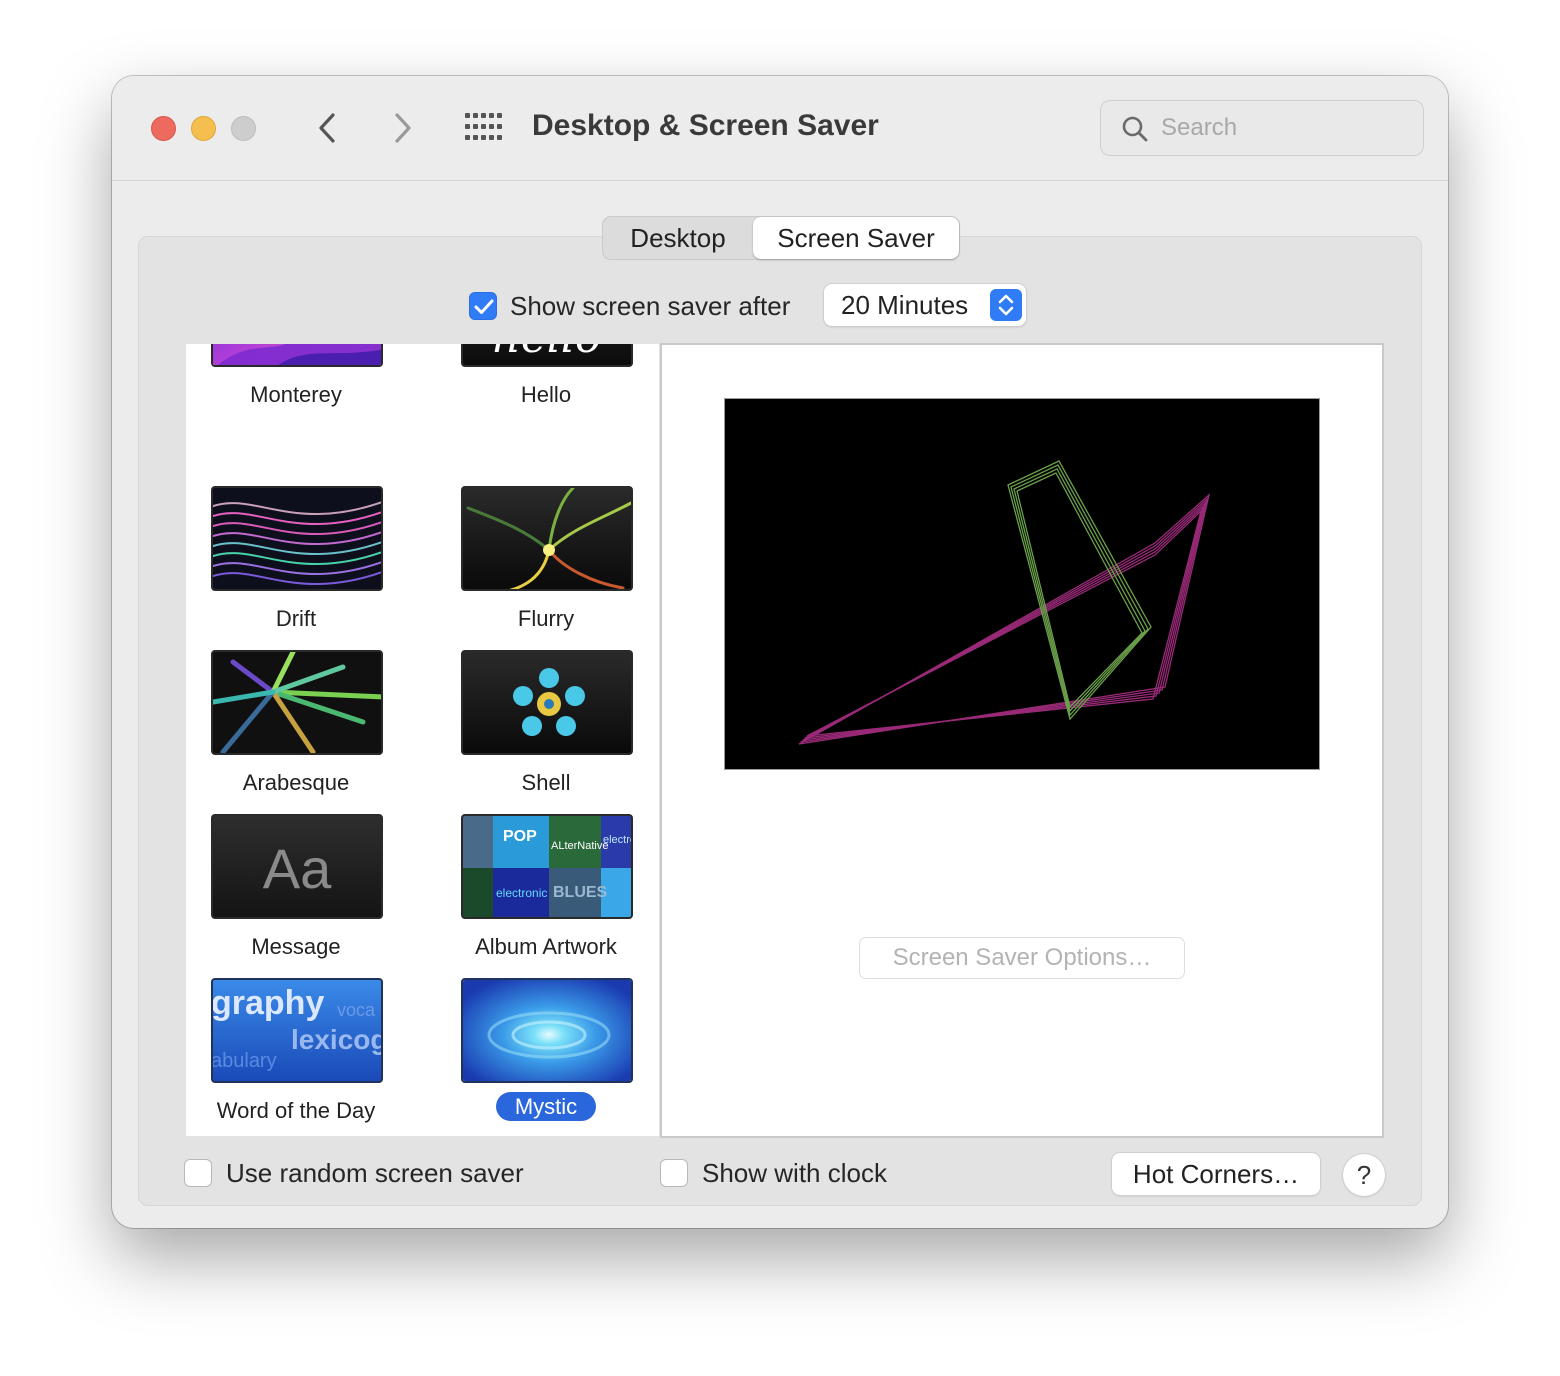 This screenshot has width=1560, height=1376. I want to click on album-thumb-text-electronic: electronic, so click(522, 893).